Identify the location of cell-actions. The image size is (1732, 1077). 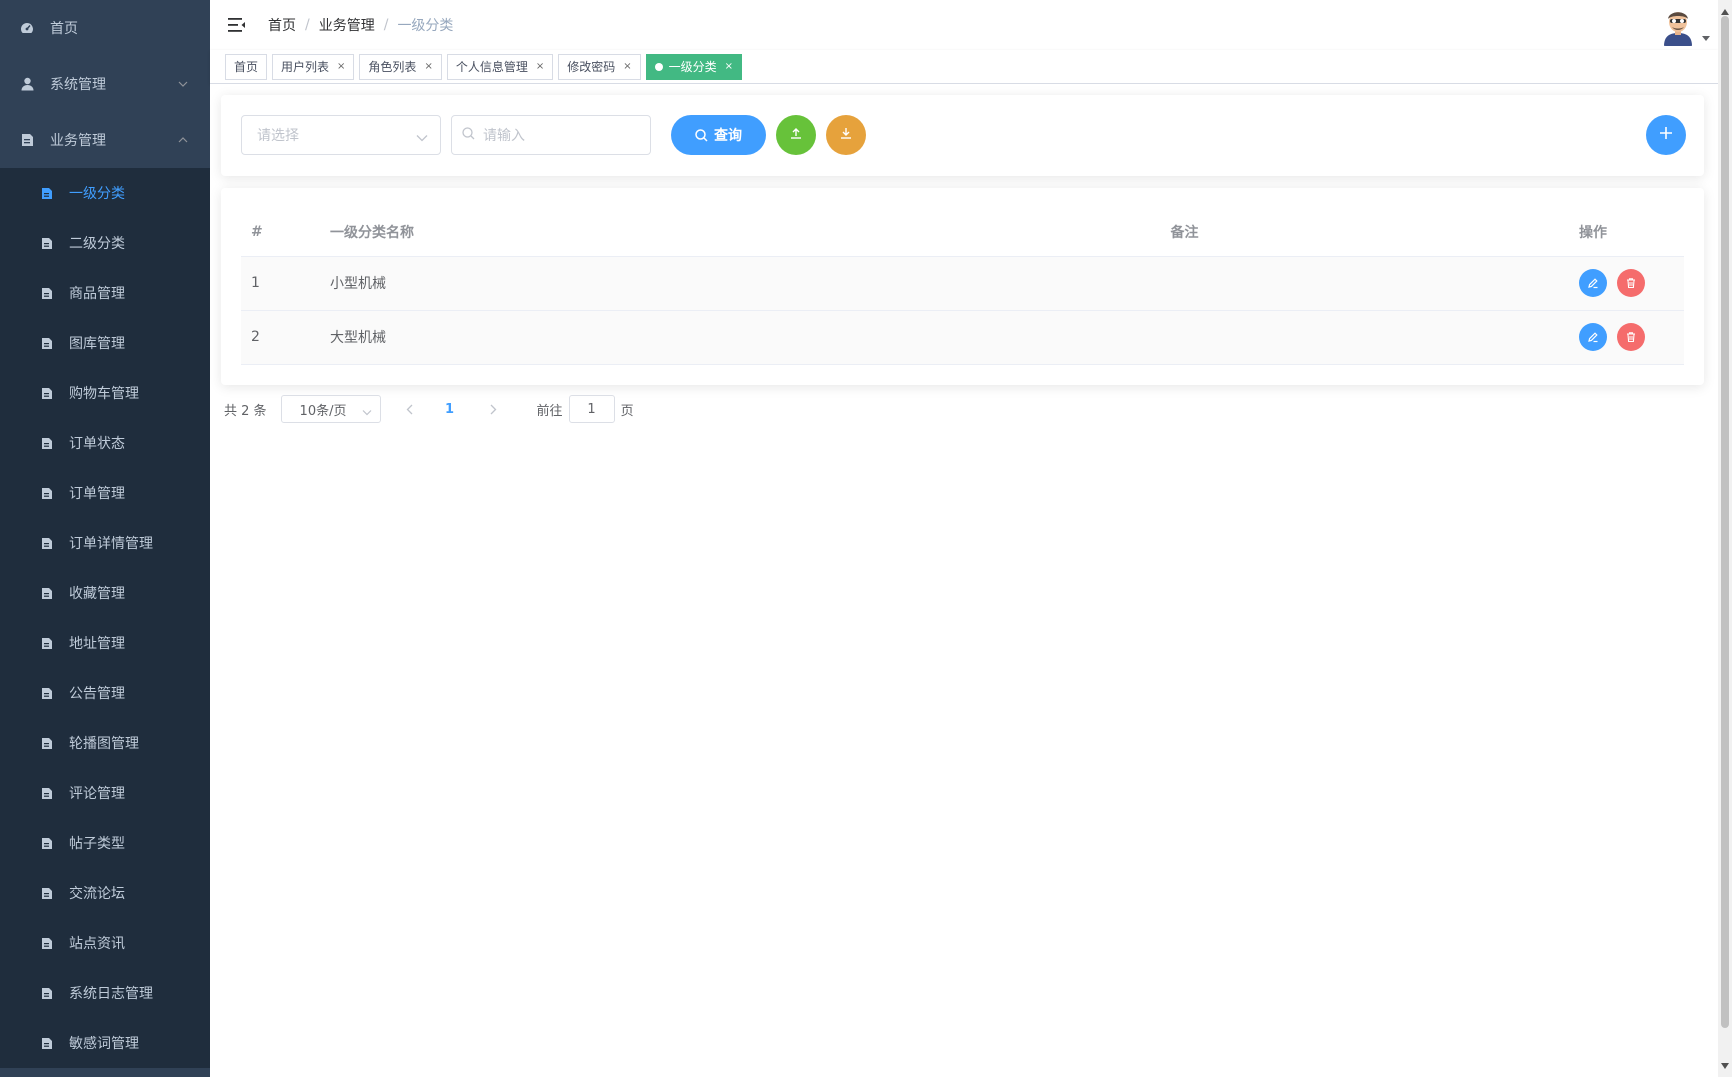
(1626, 337).